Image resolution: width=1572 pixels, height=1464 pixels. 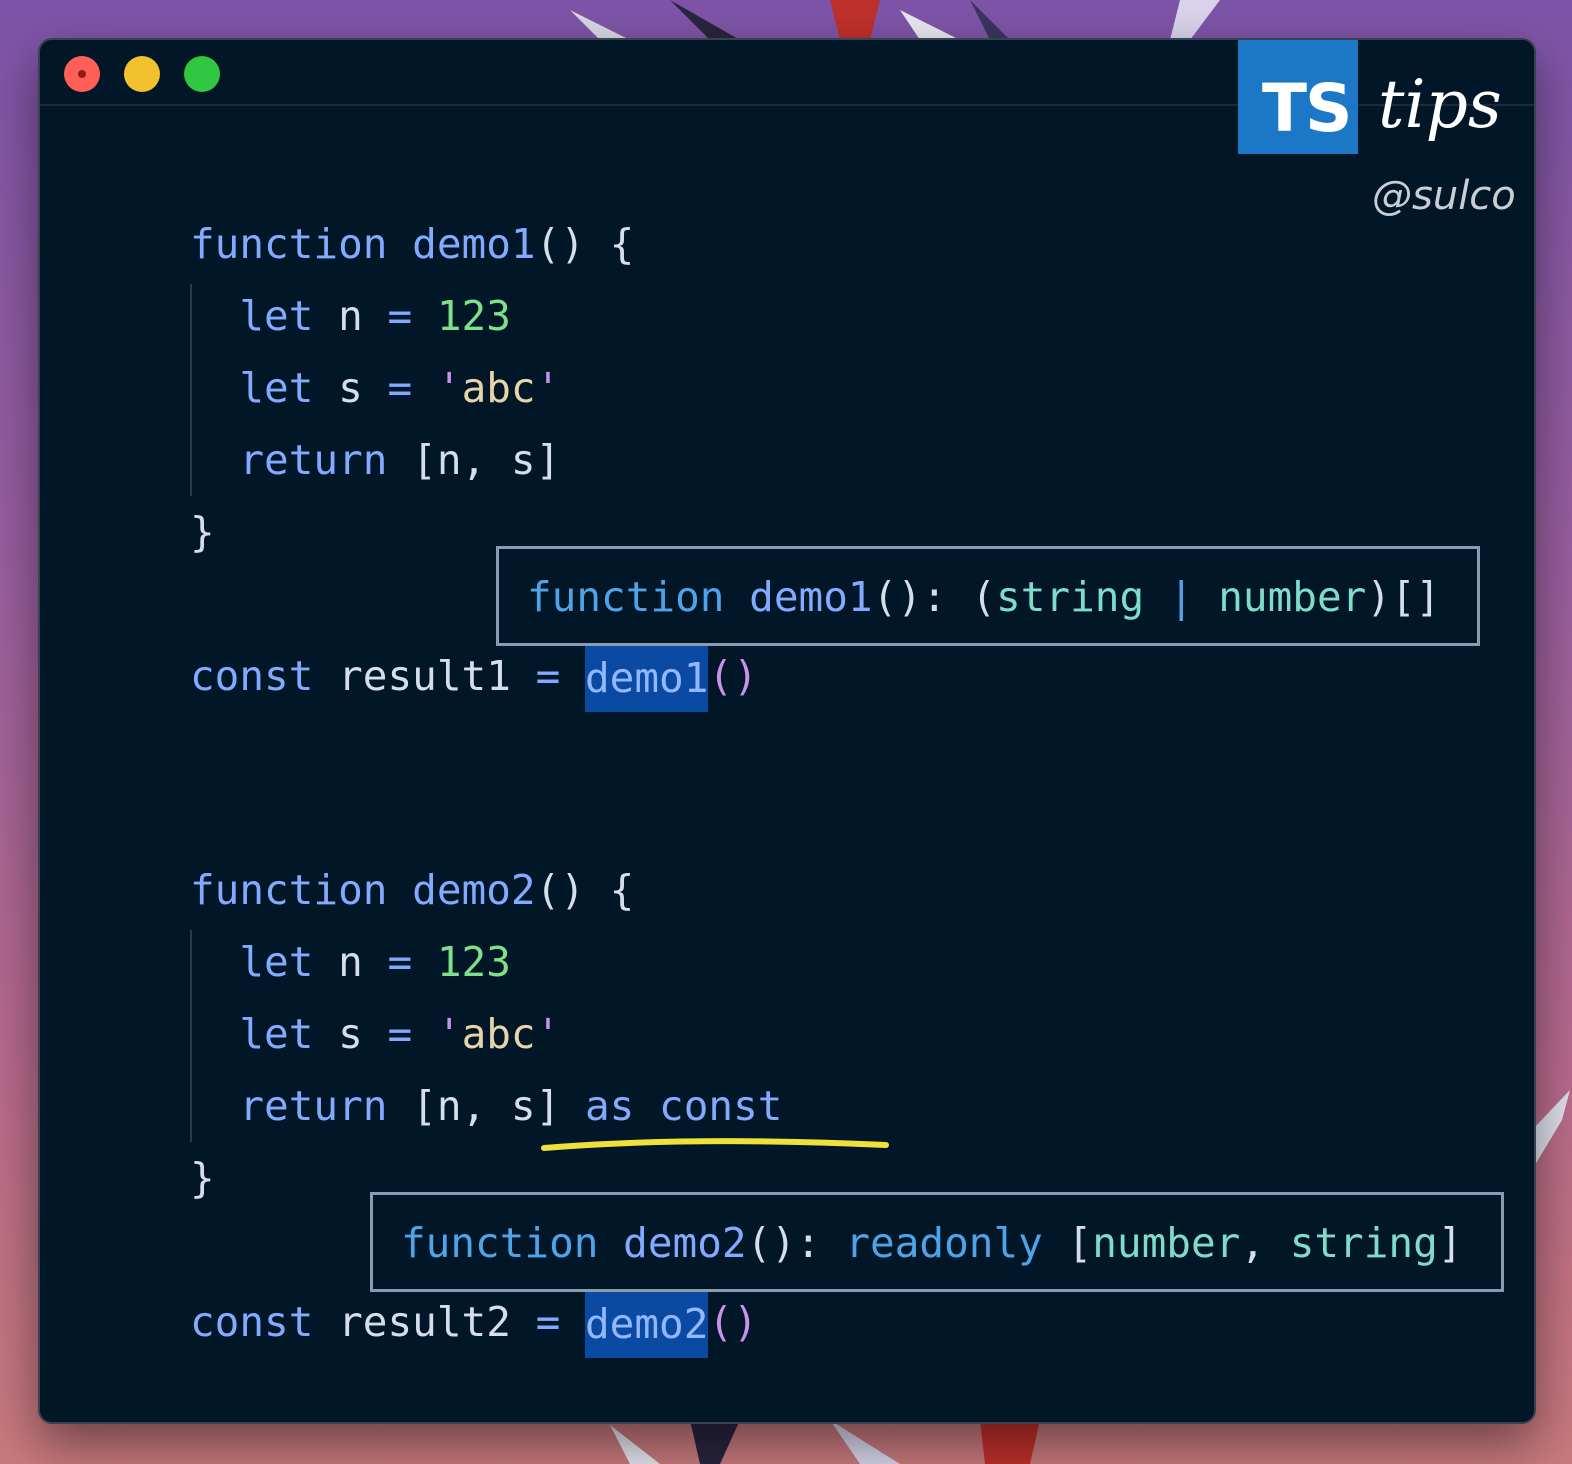 I want to click on type-hover-tooltip-1: function demo1(): (string | number)[], so click(x=988, y=596).